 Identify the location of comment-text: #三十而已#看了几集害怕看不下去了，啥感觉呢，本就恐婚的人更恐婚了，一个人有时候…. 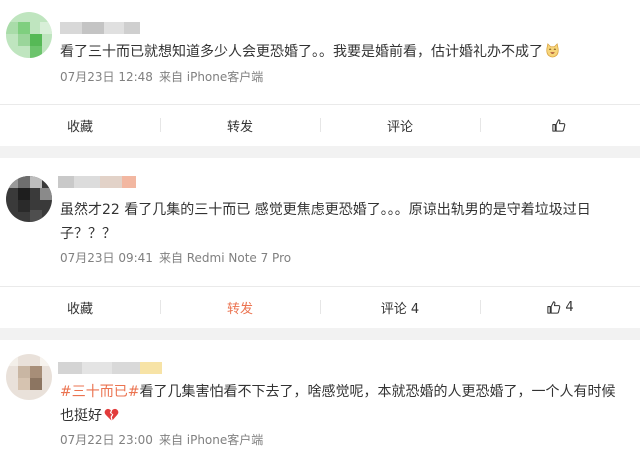
(340, 404).